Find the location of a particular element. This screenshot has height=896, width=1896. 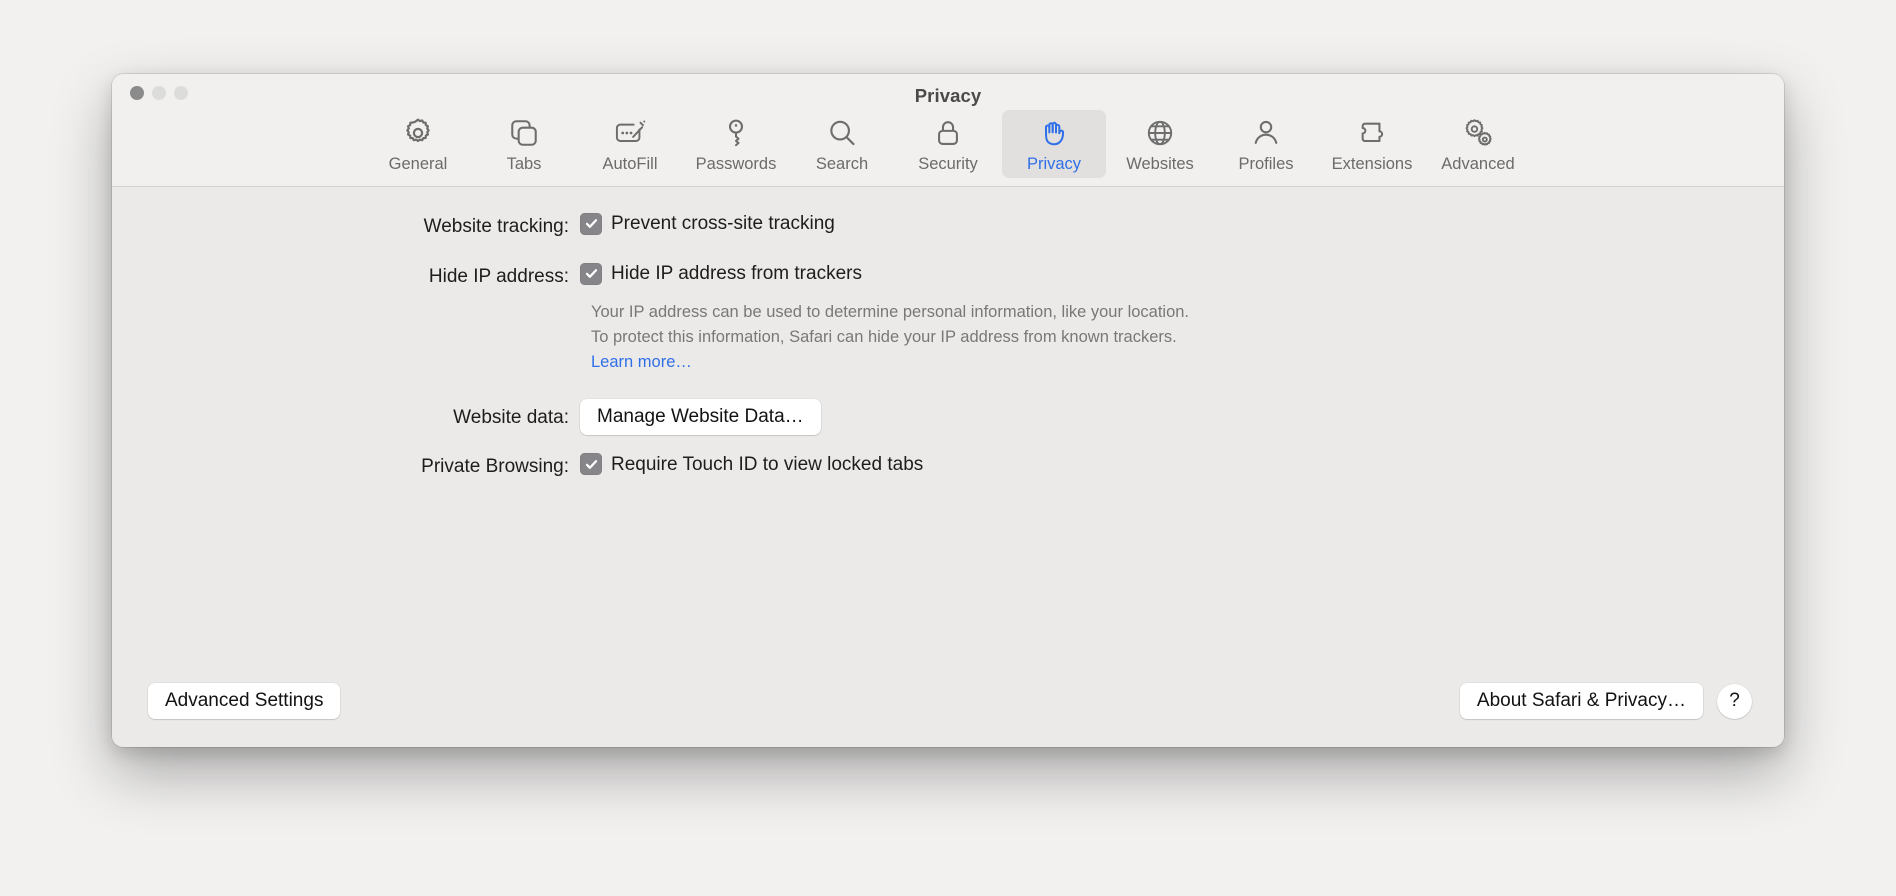

tab-autofill-label: AutoFill is located at coordinates (630, 164).